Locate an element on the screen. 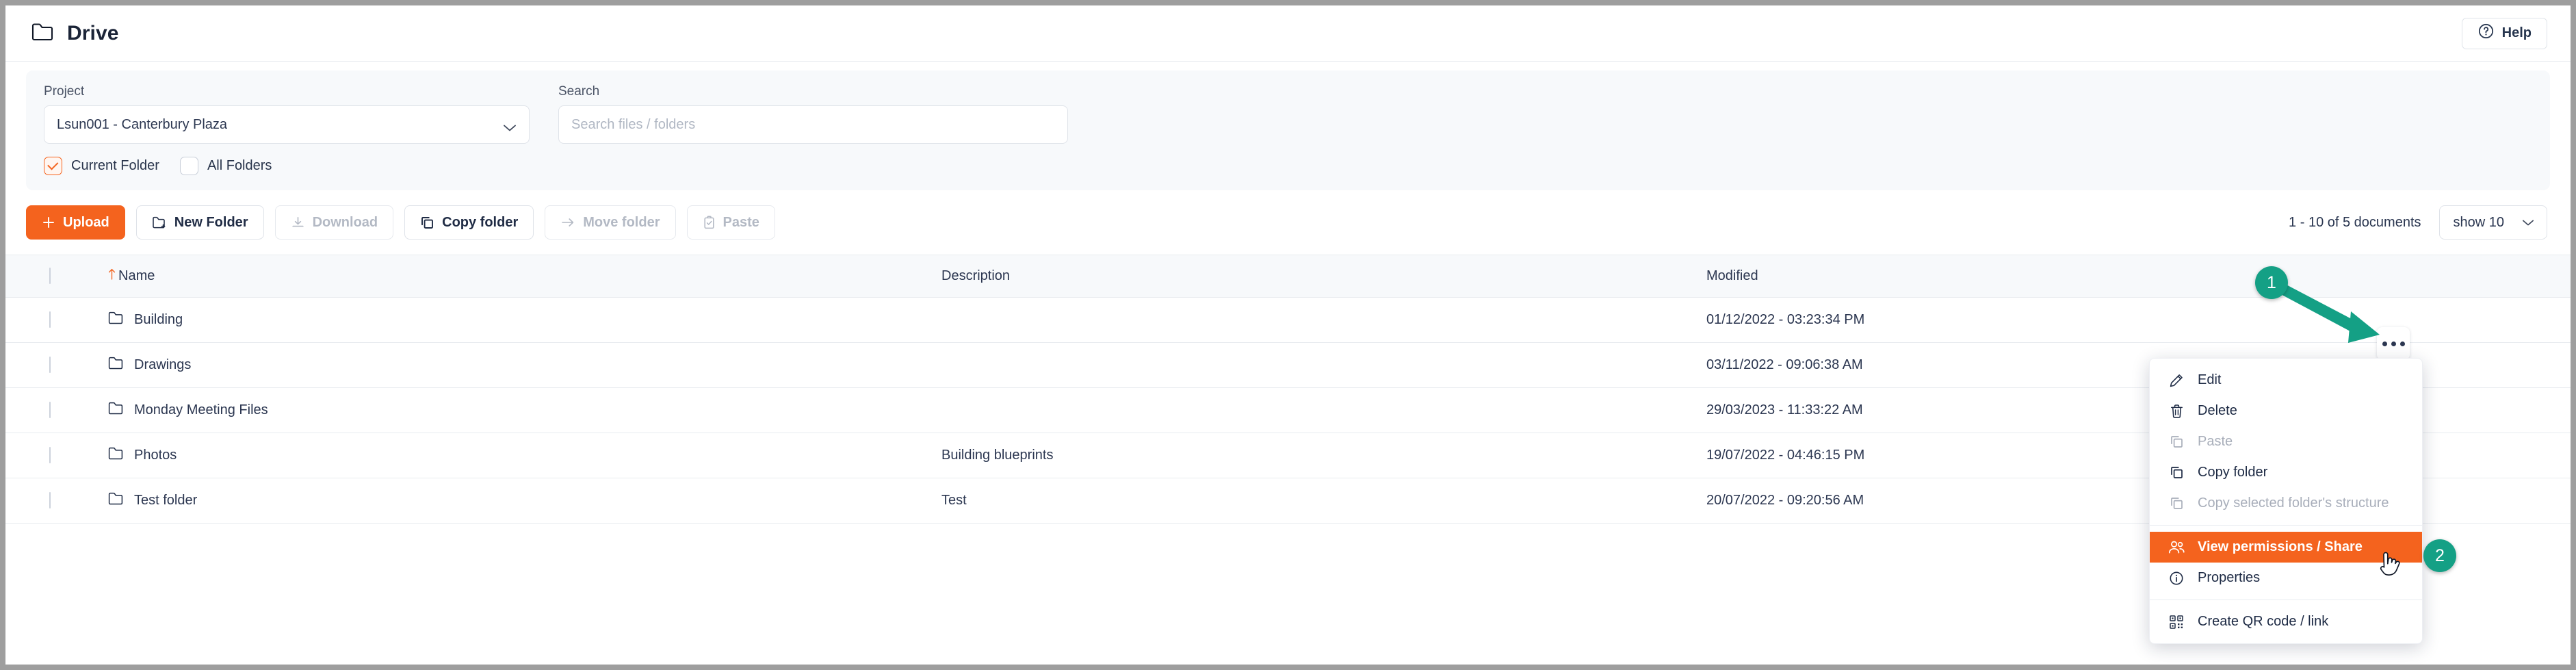 The width and height of the screenshot is (2576, 670). row-name-cell: Monday Meeting Files is located at coordinates (504, 410).